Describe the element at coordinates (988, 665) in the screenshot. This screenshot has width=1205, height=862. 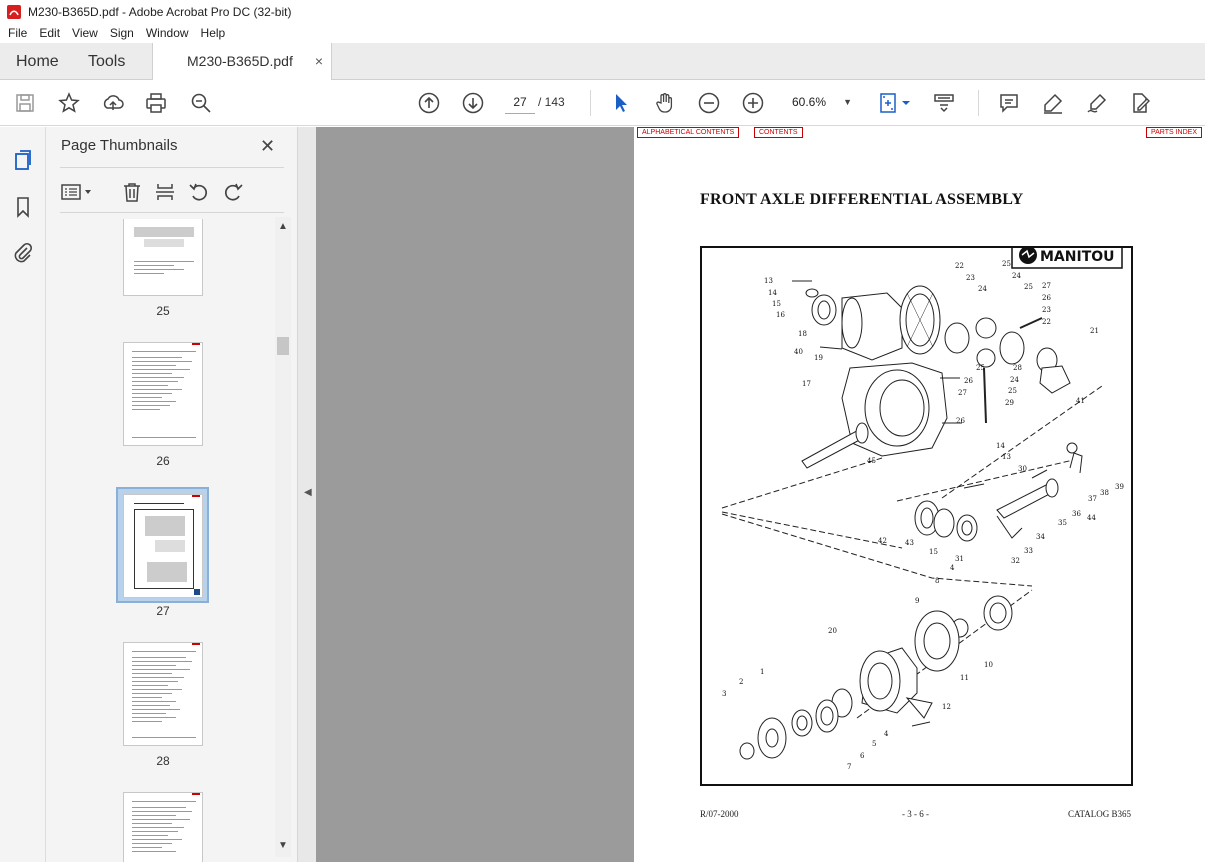
I see `part-callout: 10` at that location.